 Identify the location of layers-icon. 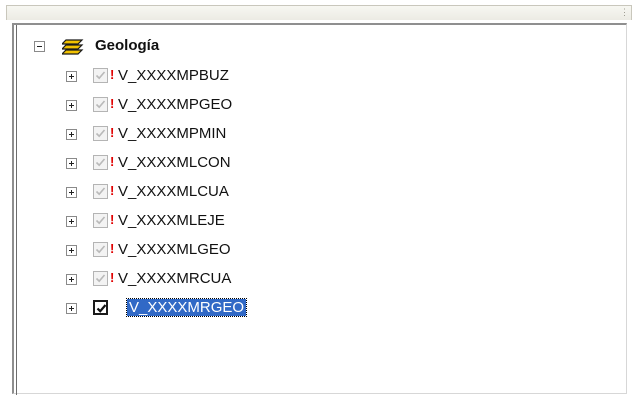
(73, 48).